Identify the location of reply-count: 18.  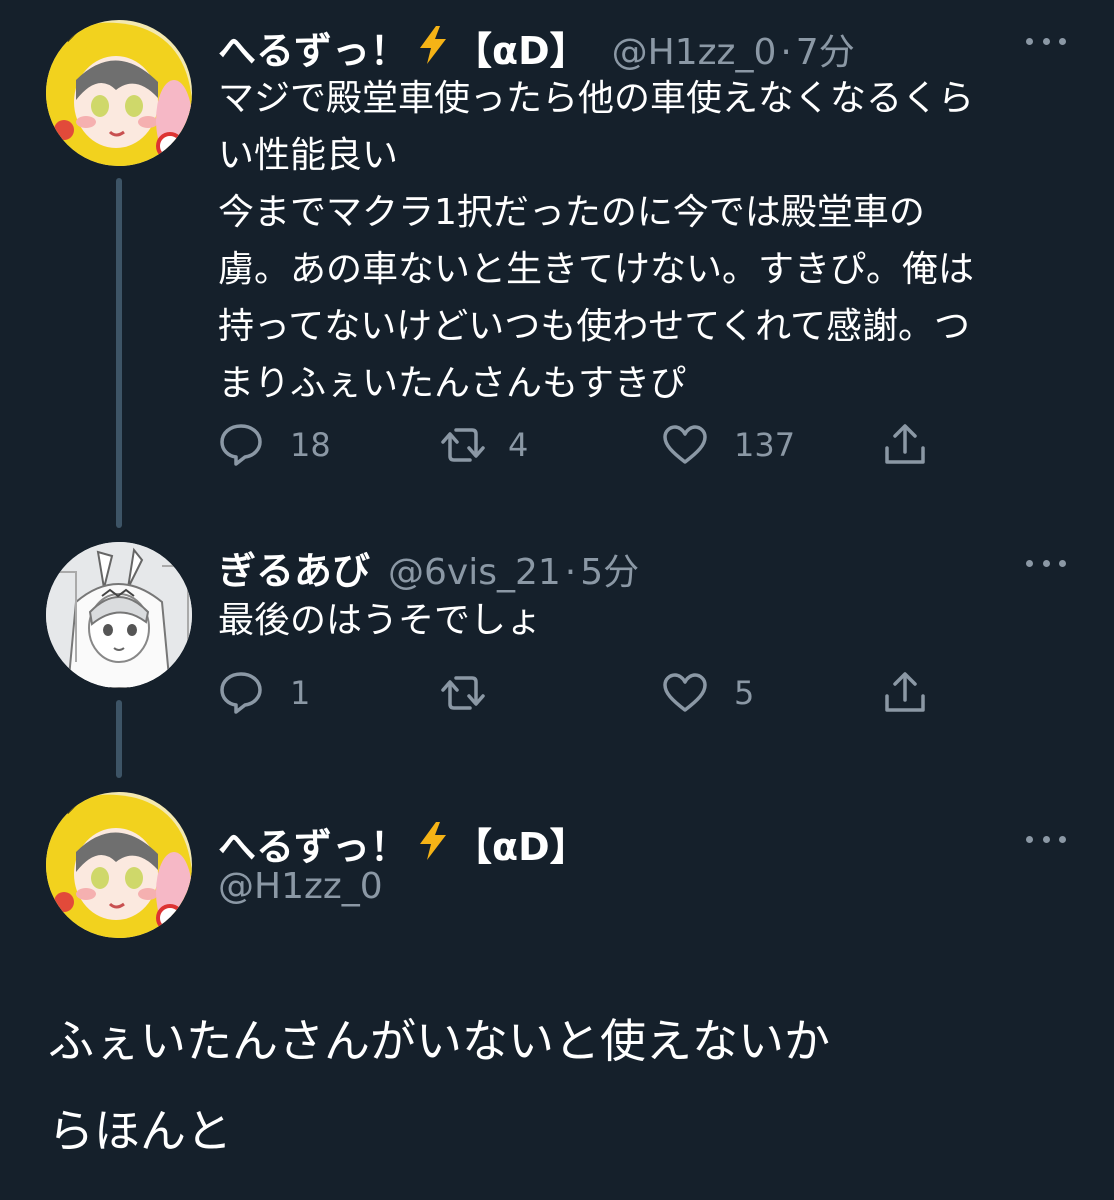
(310, 445).